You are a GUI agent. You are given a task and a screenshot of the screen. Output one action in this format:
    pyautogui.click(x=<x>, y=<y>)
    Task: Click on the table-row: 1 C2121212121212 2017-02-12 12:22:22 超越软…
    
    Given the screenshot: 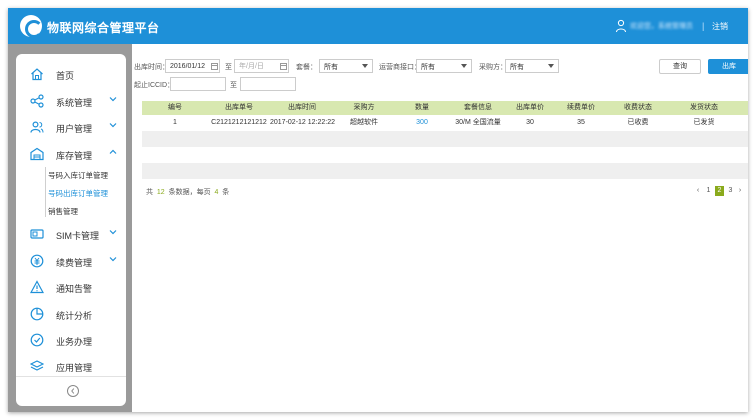 What is the action you would take?
    pyautogui.click(x=445, y=123)
    